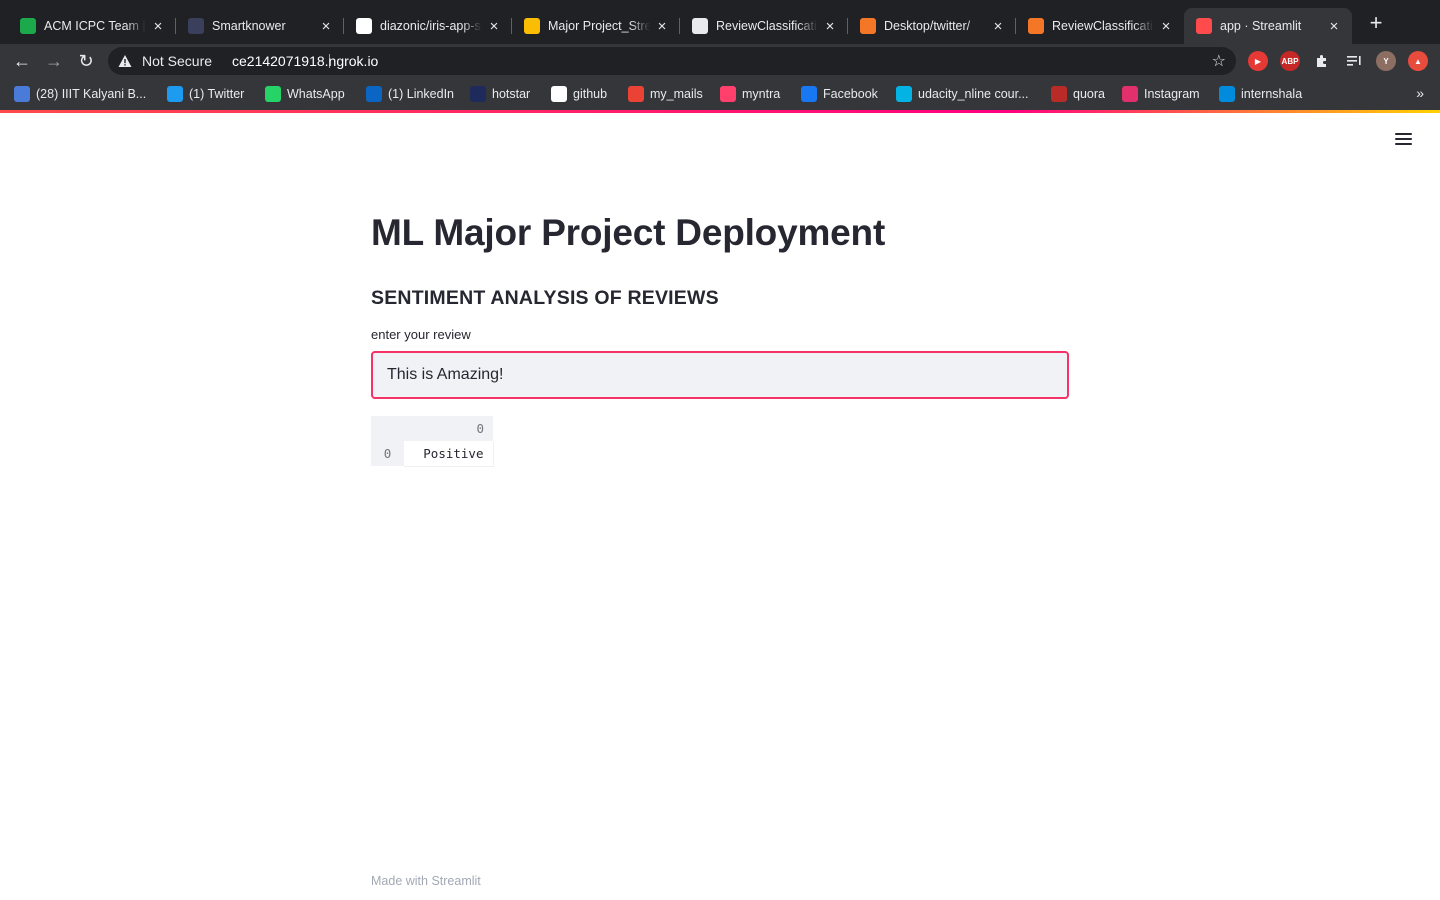 Image resolution: width=1440 pixels, height=900 pixels. I want to click on dataframe-column-header: 0, so click(448, 428).